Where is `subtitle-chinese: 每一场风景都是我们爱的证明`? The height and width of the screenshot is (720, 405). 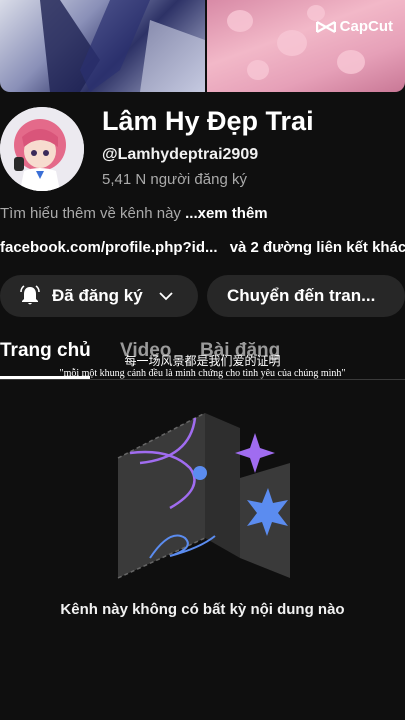
subtitle-chinese: 每一场风景都是我们爱的证明 is located at coordinates (202, 361).